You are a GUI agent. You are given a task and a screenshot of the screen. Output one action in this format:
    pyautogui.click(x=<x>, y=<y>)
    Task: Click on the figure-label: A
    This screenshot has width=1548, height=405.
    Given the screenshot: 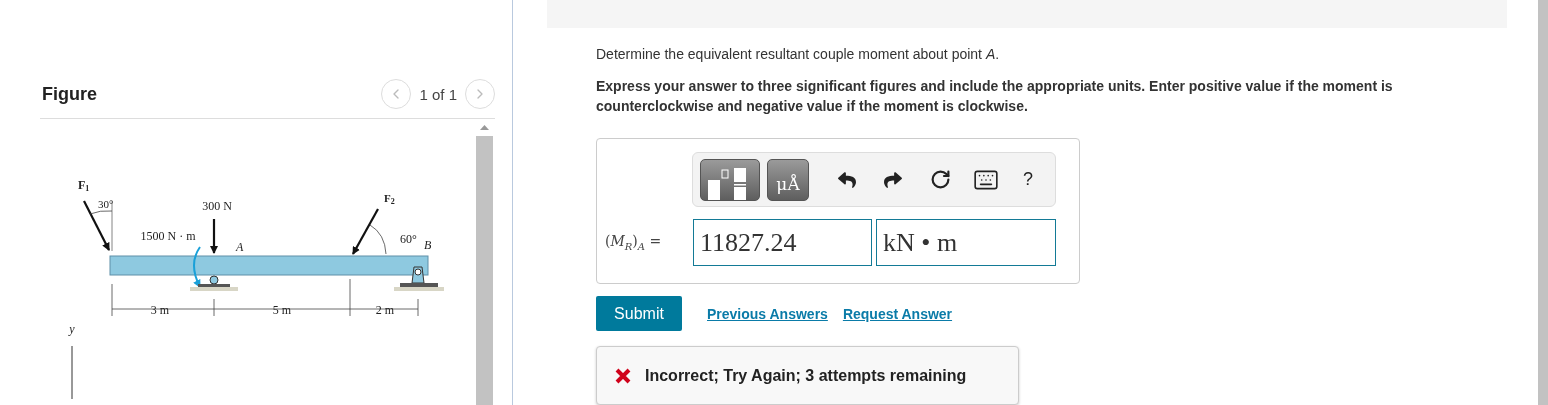 What is the action you would take?
    pyautogui.click(x=240, y=247)
    